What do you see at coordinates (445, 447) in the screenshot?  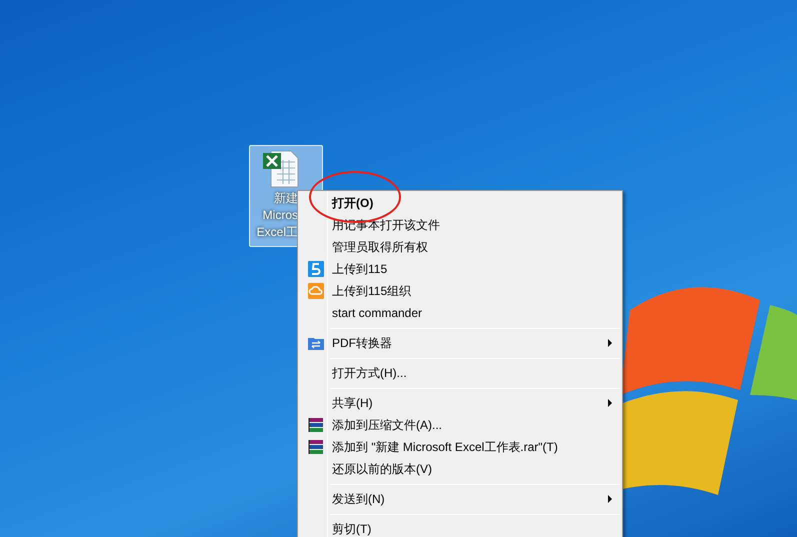 I see `menu-item-label: 添加到 "新建 Microsoft Excel工作表.rar"(T)` at bounding box center [445, 447].